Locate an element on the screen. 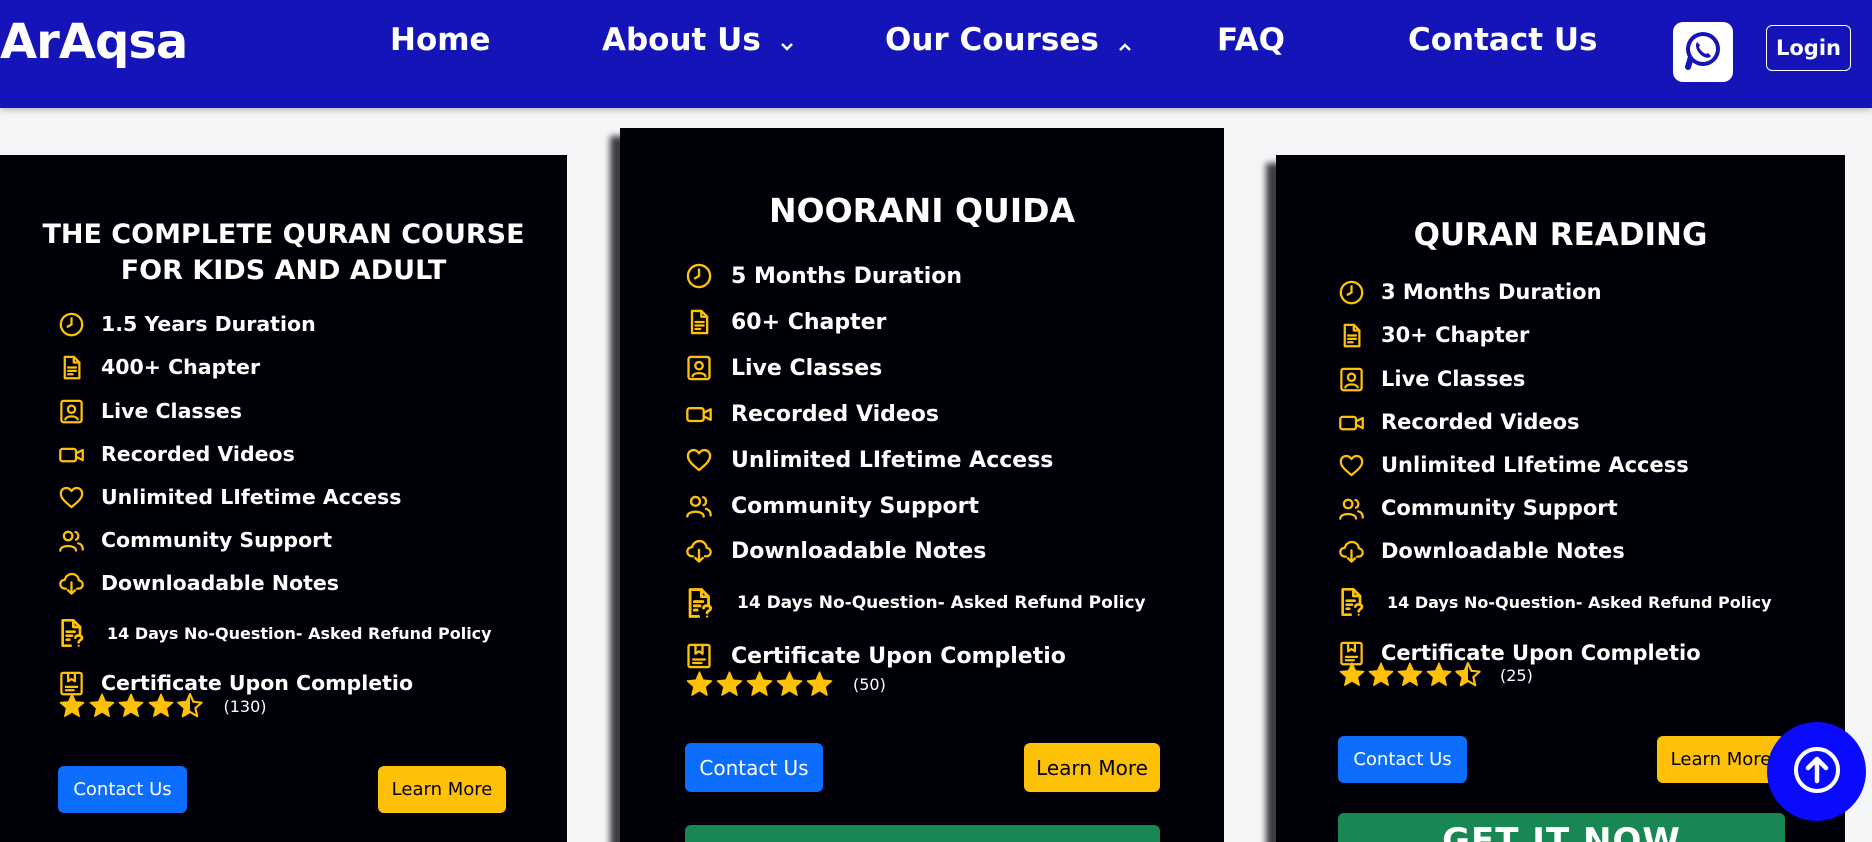  nav-about: About Us is located at coordinates (698, 41).